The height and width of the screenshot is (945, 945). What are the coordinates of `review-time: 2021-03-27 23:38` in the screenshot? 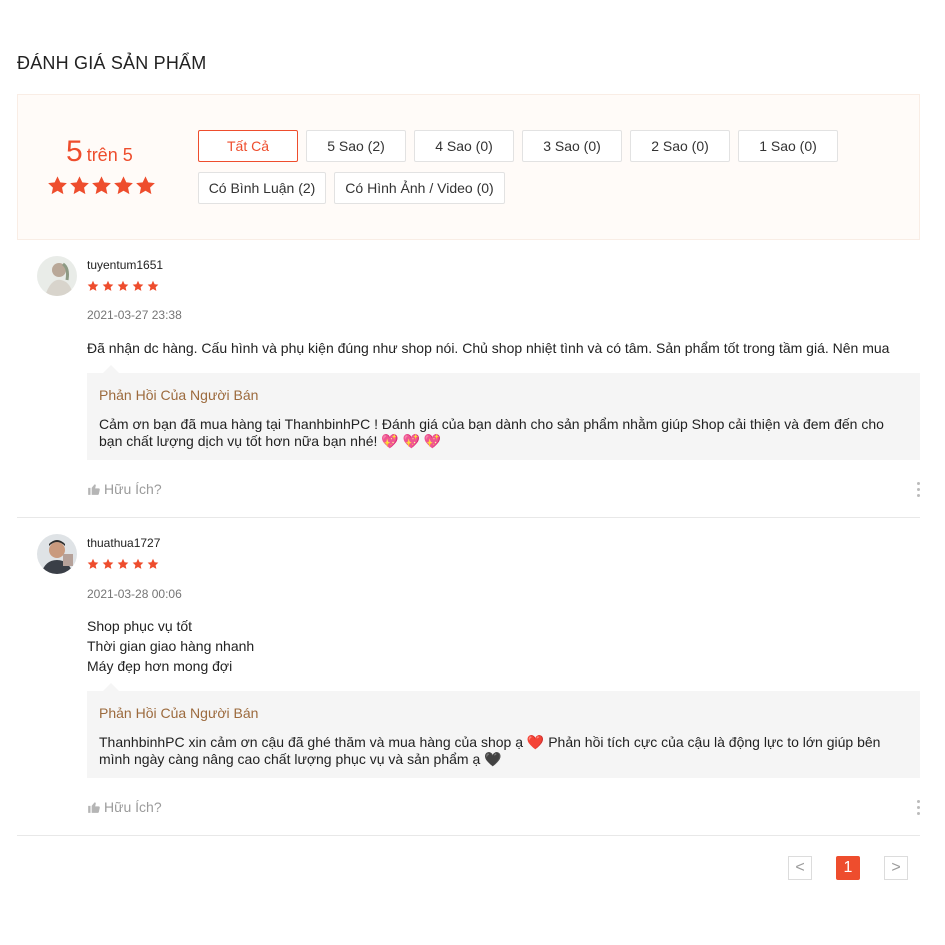 It's located at (134, 315).